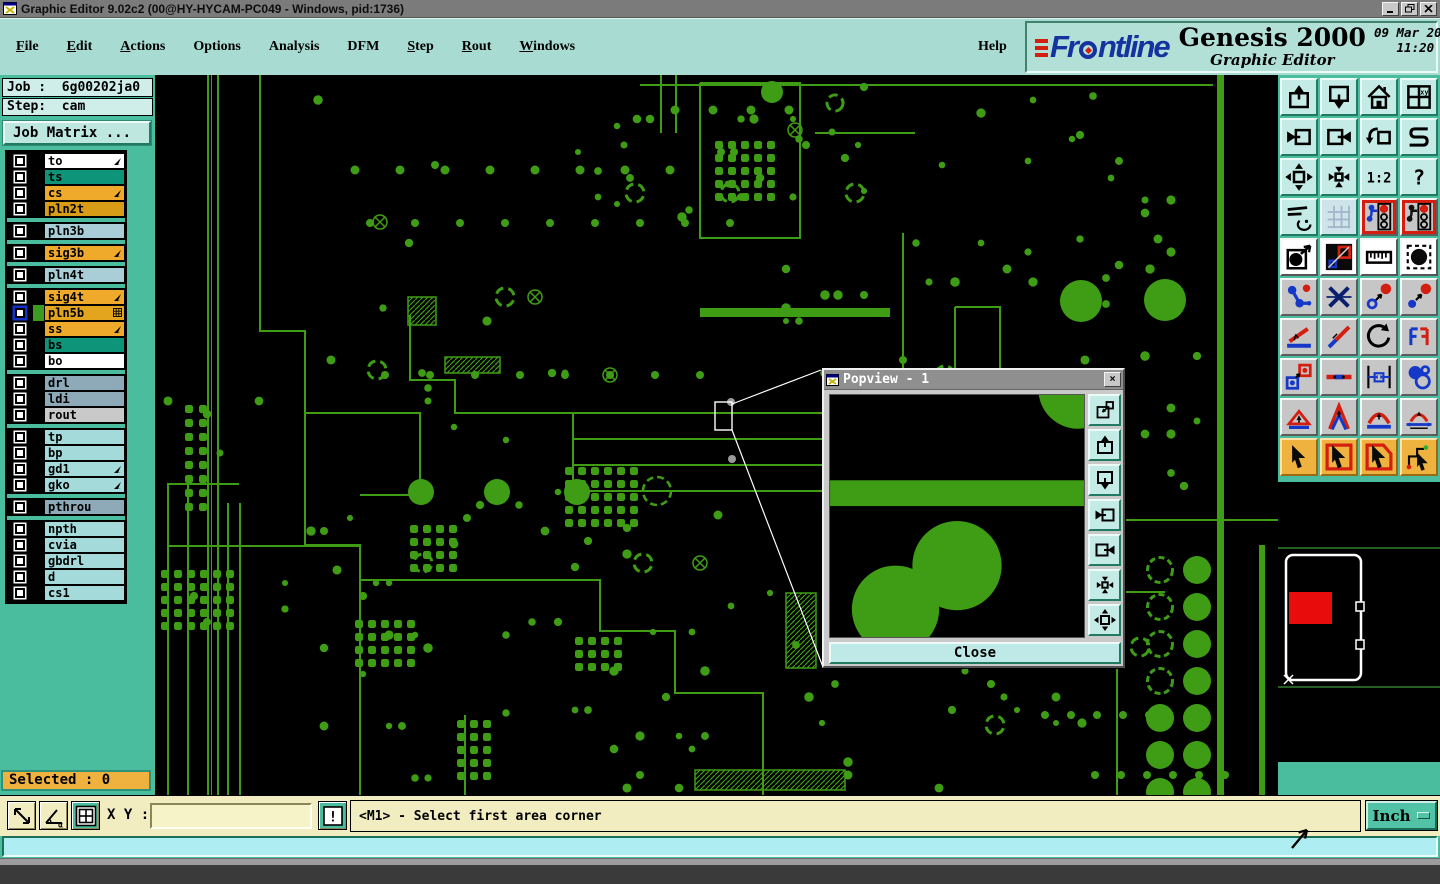  I want to click on grid-window-button, so click(85, 815).